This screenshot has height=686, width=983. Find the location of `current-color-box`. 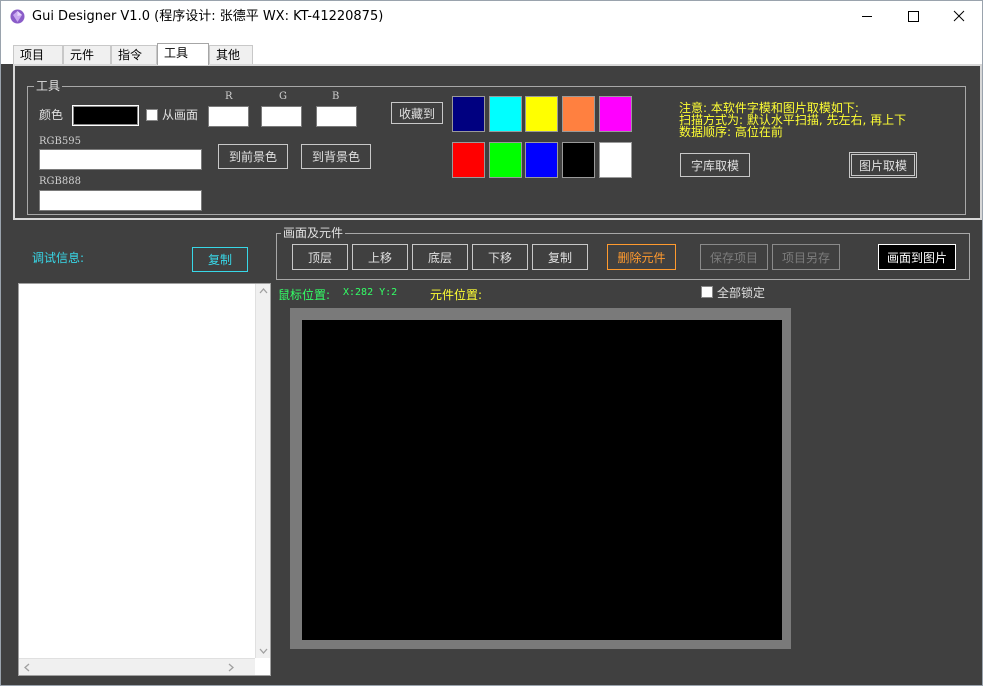

current-color-box is located at coordinates (105, 115).